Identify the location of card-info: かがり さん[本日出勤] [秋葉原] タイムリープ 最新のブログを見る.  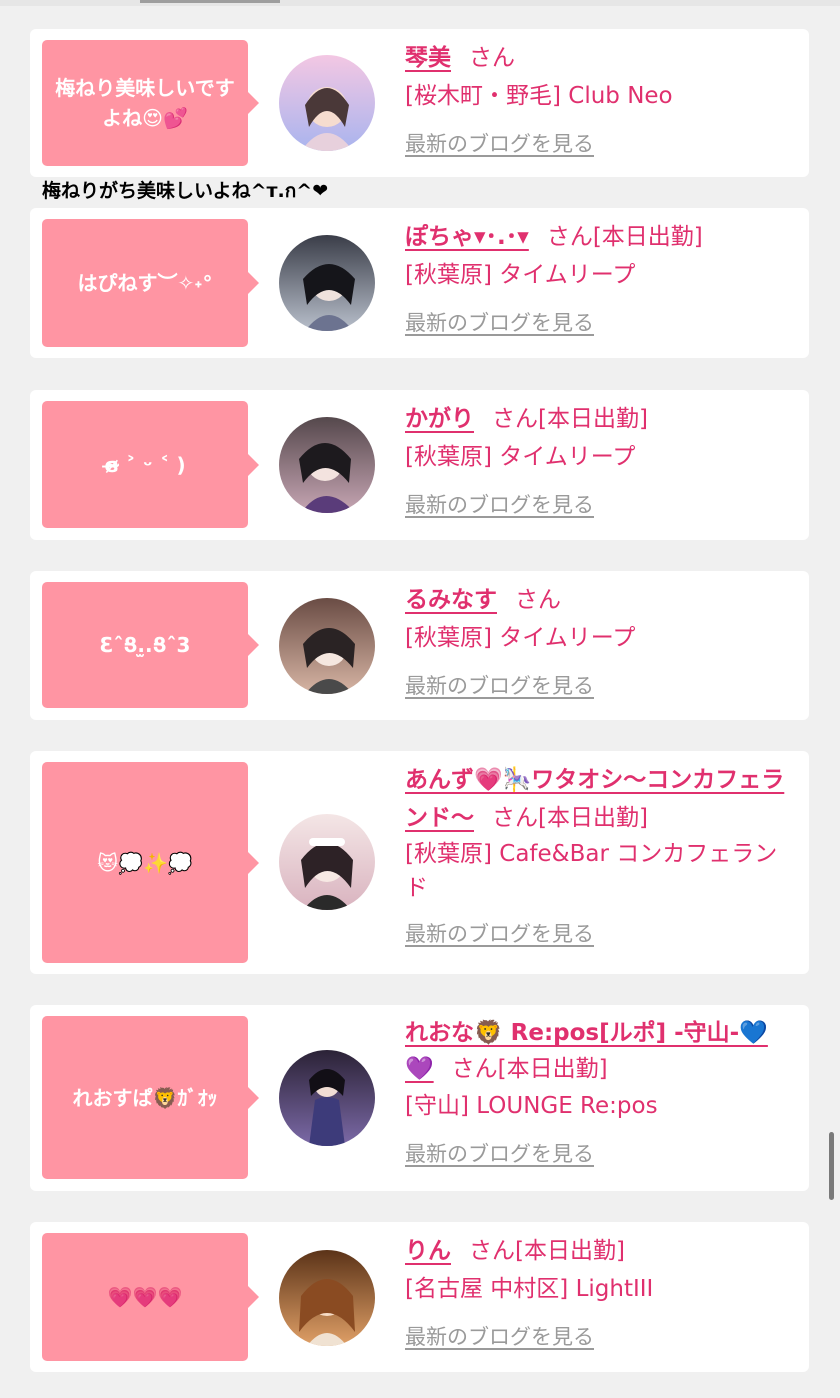
(600, 462).